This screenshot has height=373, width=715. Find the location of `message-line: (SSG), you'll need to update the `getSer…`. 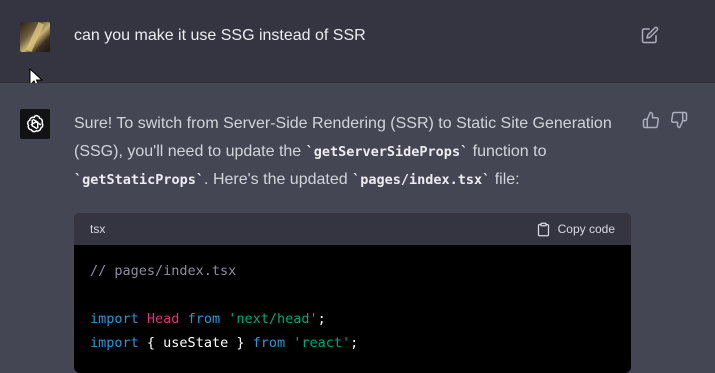

message-line: (SSG), you'll need to update the `getSer… is located at coordinates (354, 152).